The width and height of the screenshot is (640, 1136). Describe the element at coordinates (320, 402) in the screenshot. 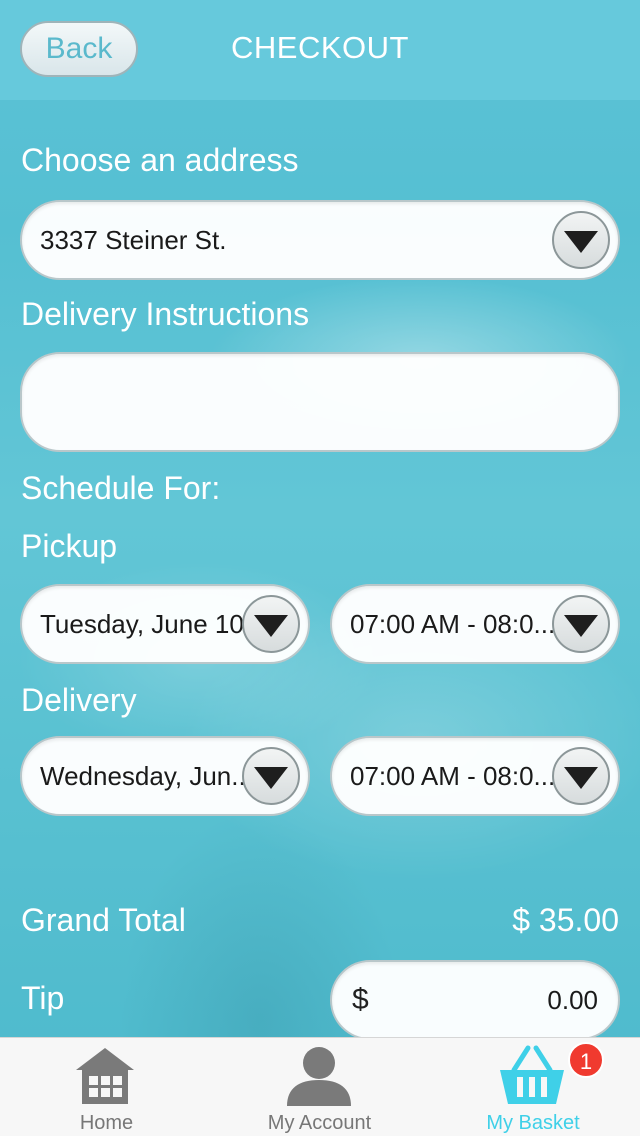

I see `delivery-instructions-field` at that location.